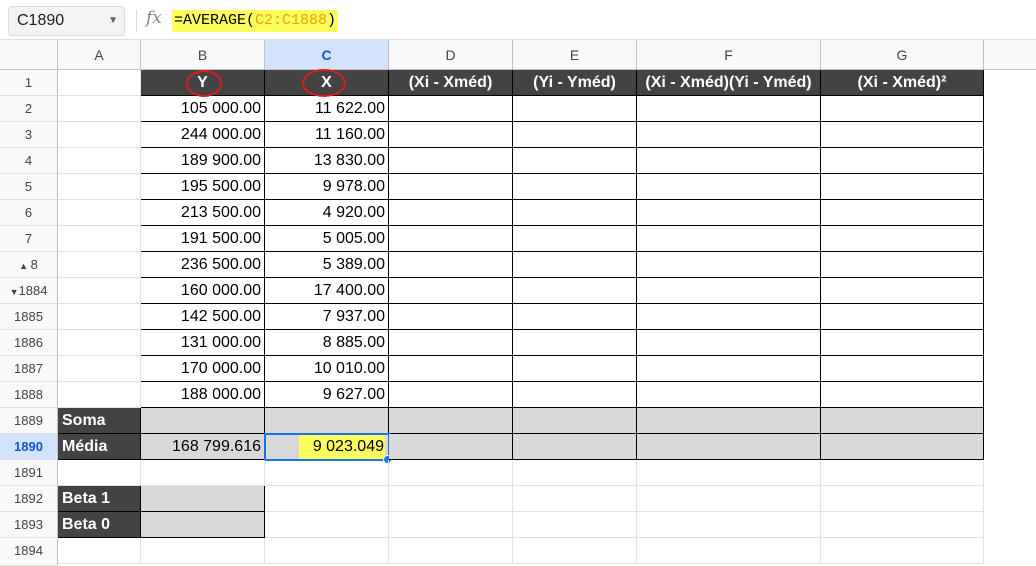 The height and width of the screenshot is (566, 1036). Describe the element at coordinates (327, 421) in the screenshot. I see `cell-c1889` at that location.